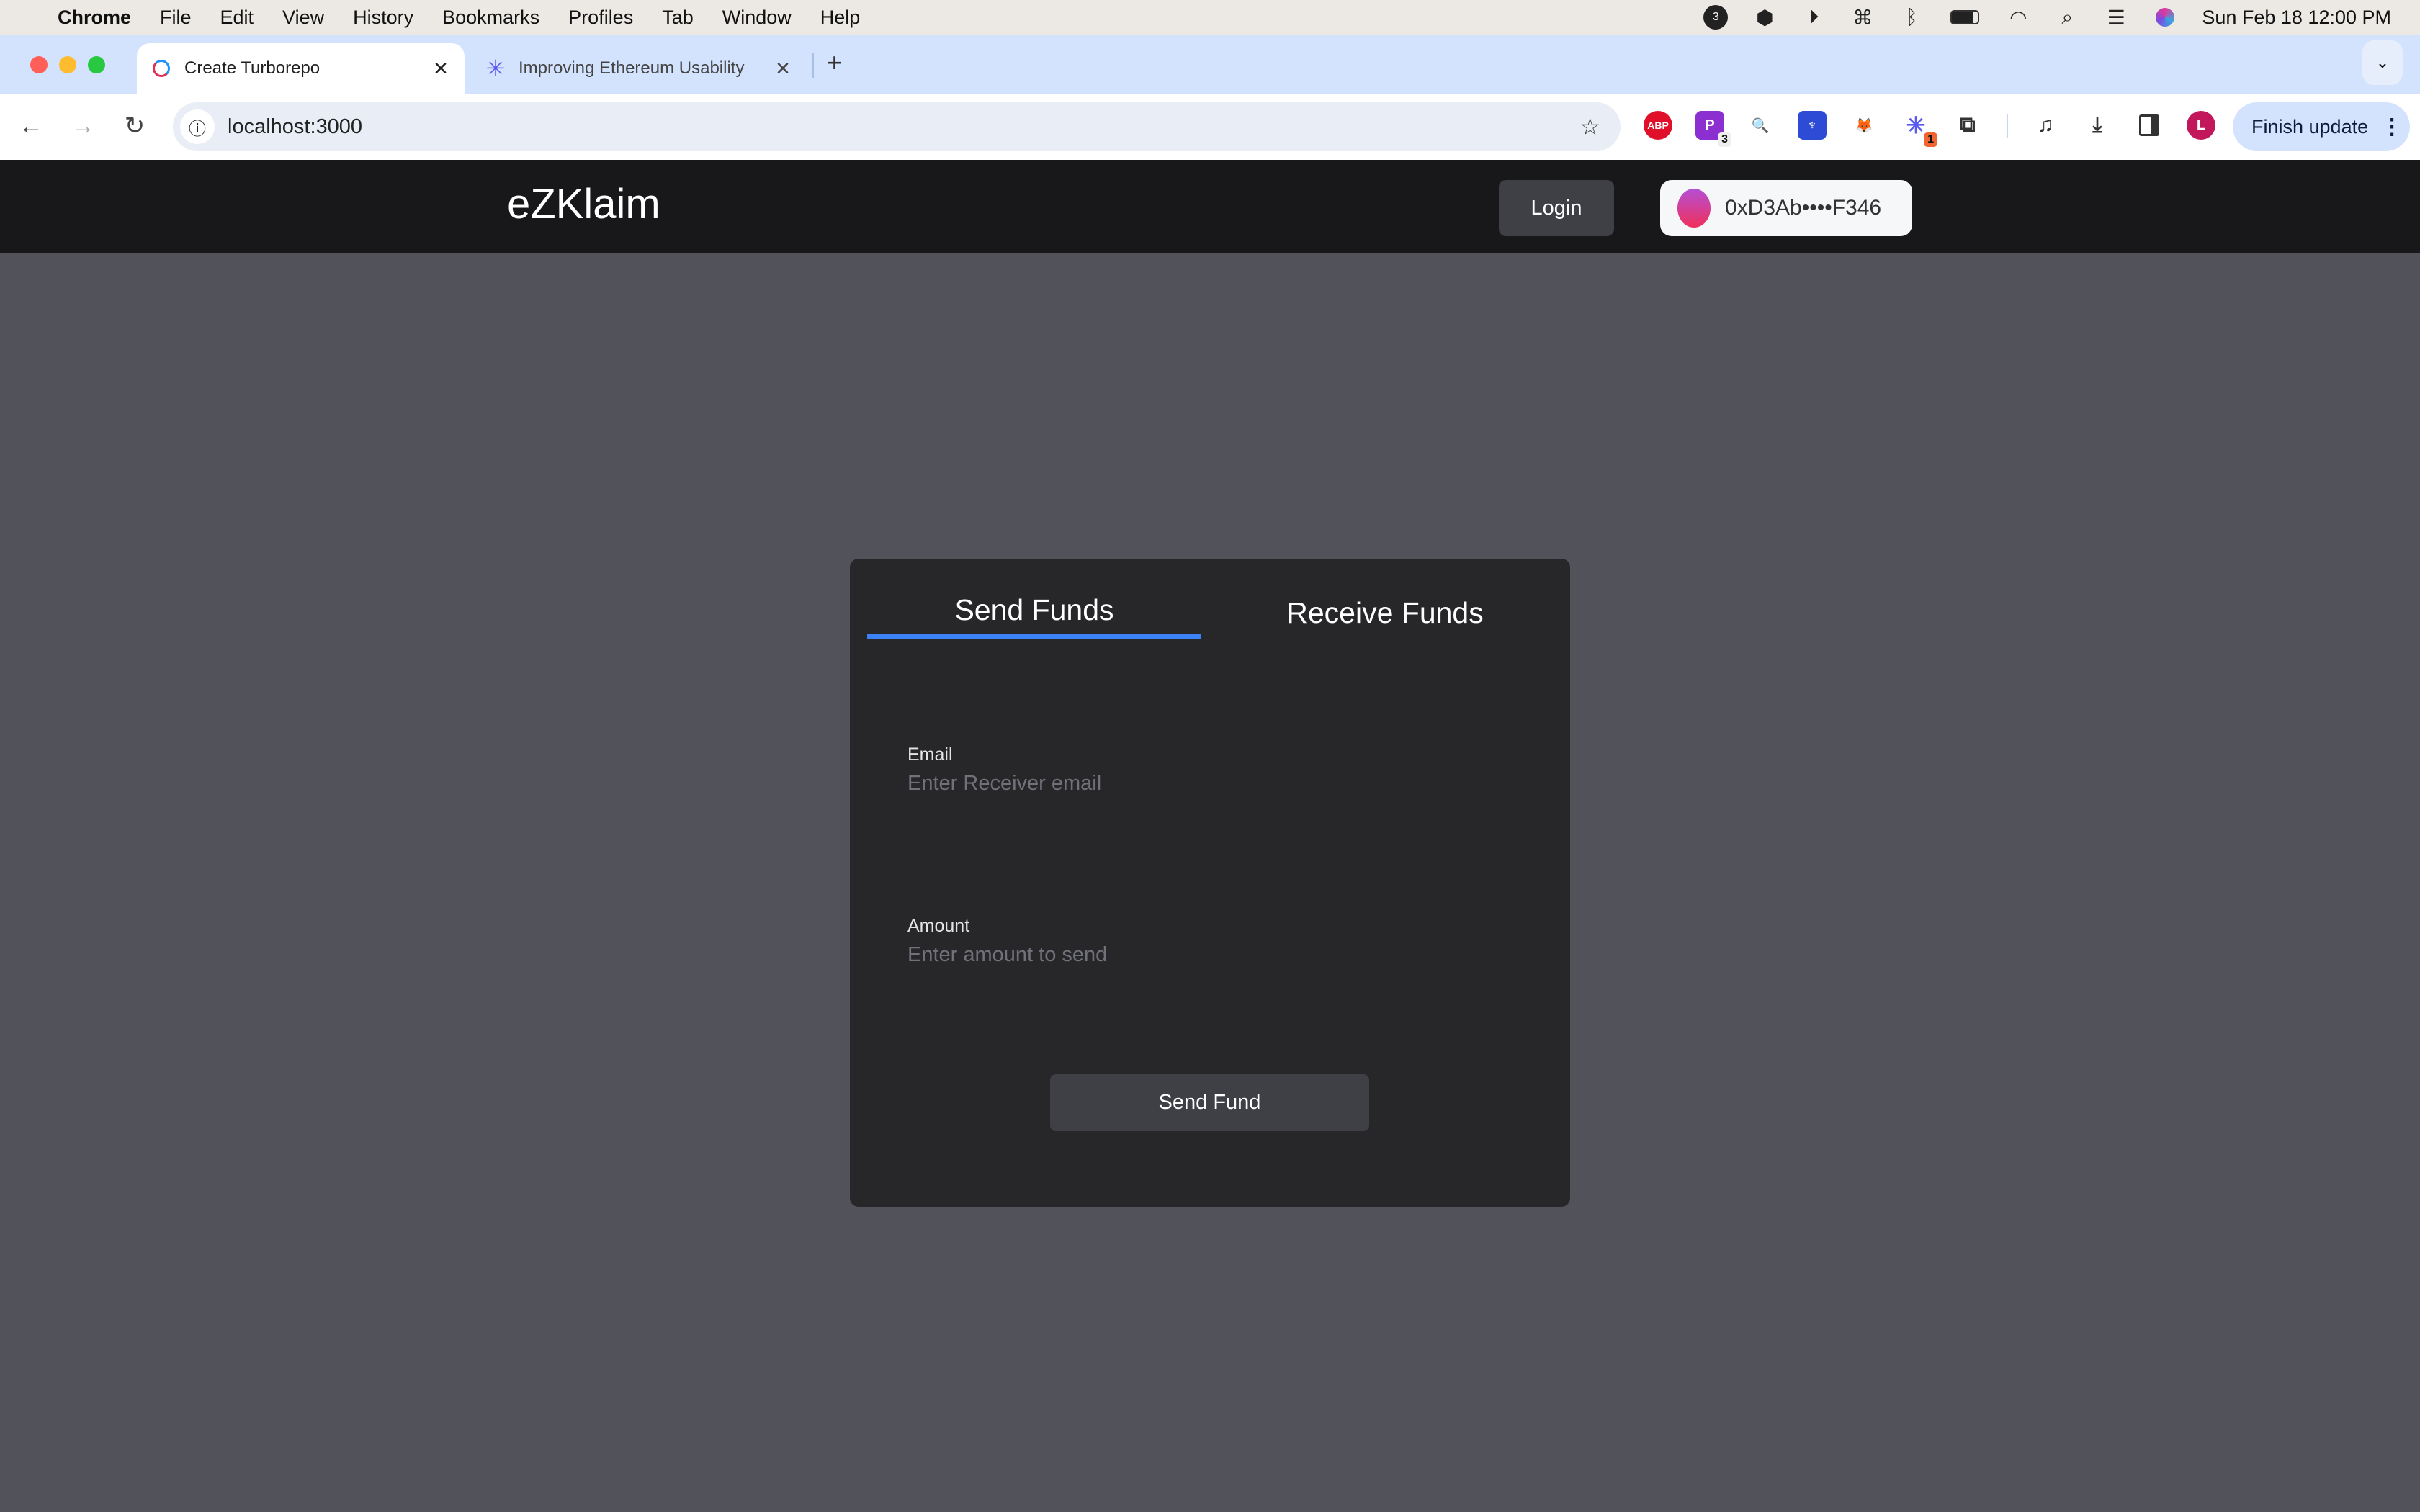  What do you see at coordinates (1725, 139) in the screenshot?
I see `ext-badge: 3` at bounding box center [1725, 139].